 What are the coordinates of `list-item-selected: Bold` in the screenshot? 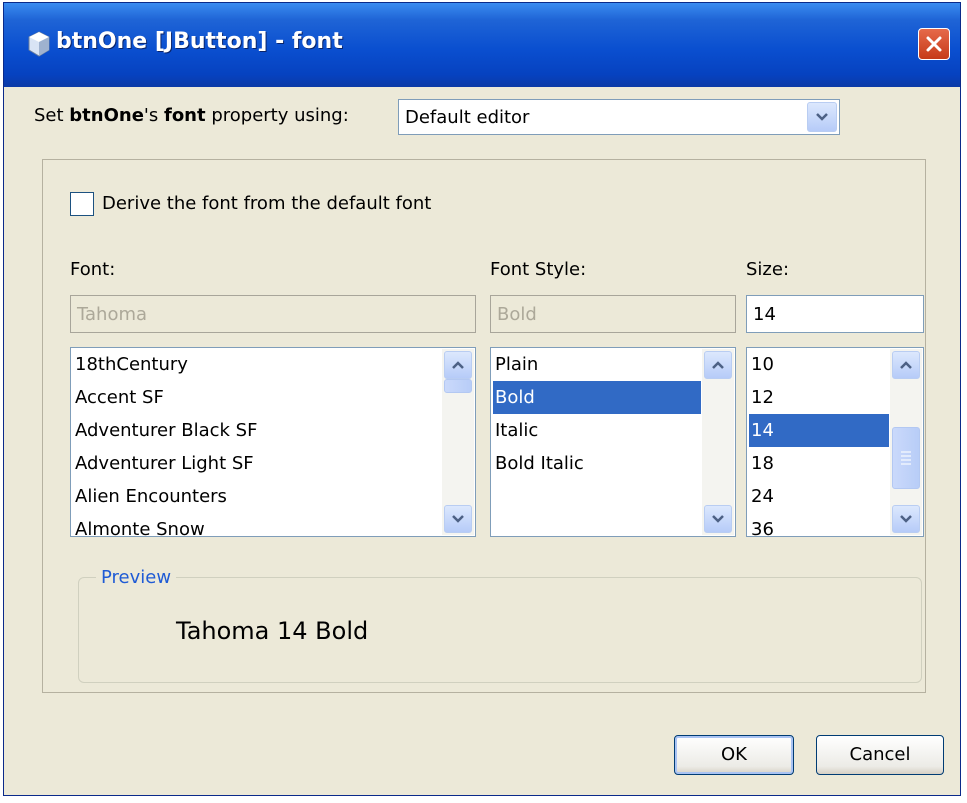 It's located at (597, 397).